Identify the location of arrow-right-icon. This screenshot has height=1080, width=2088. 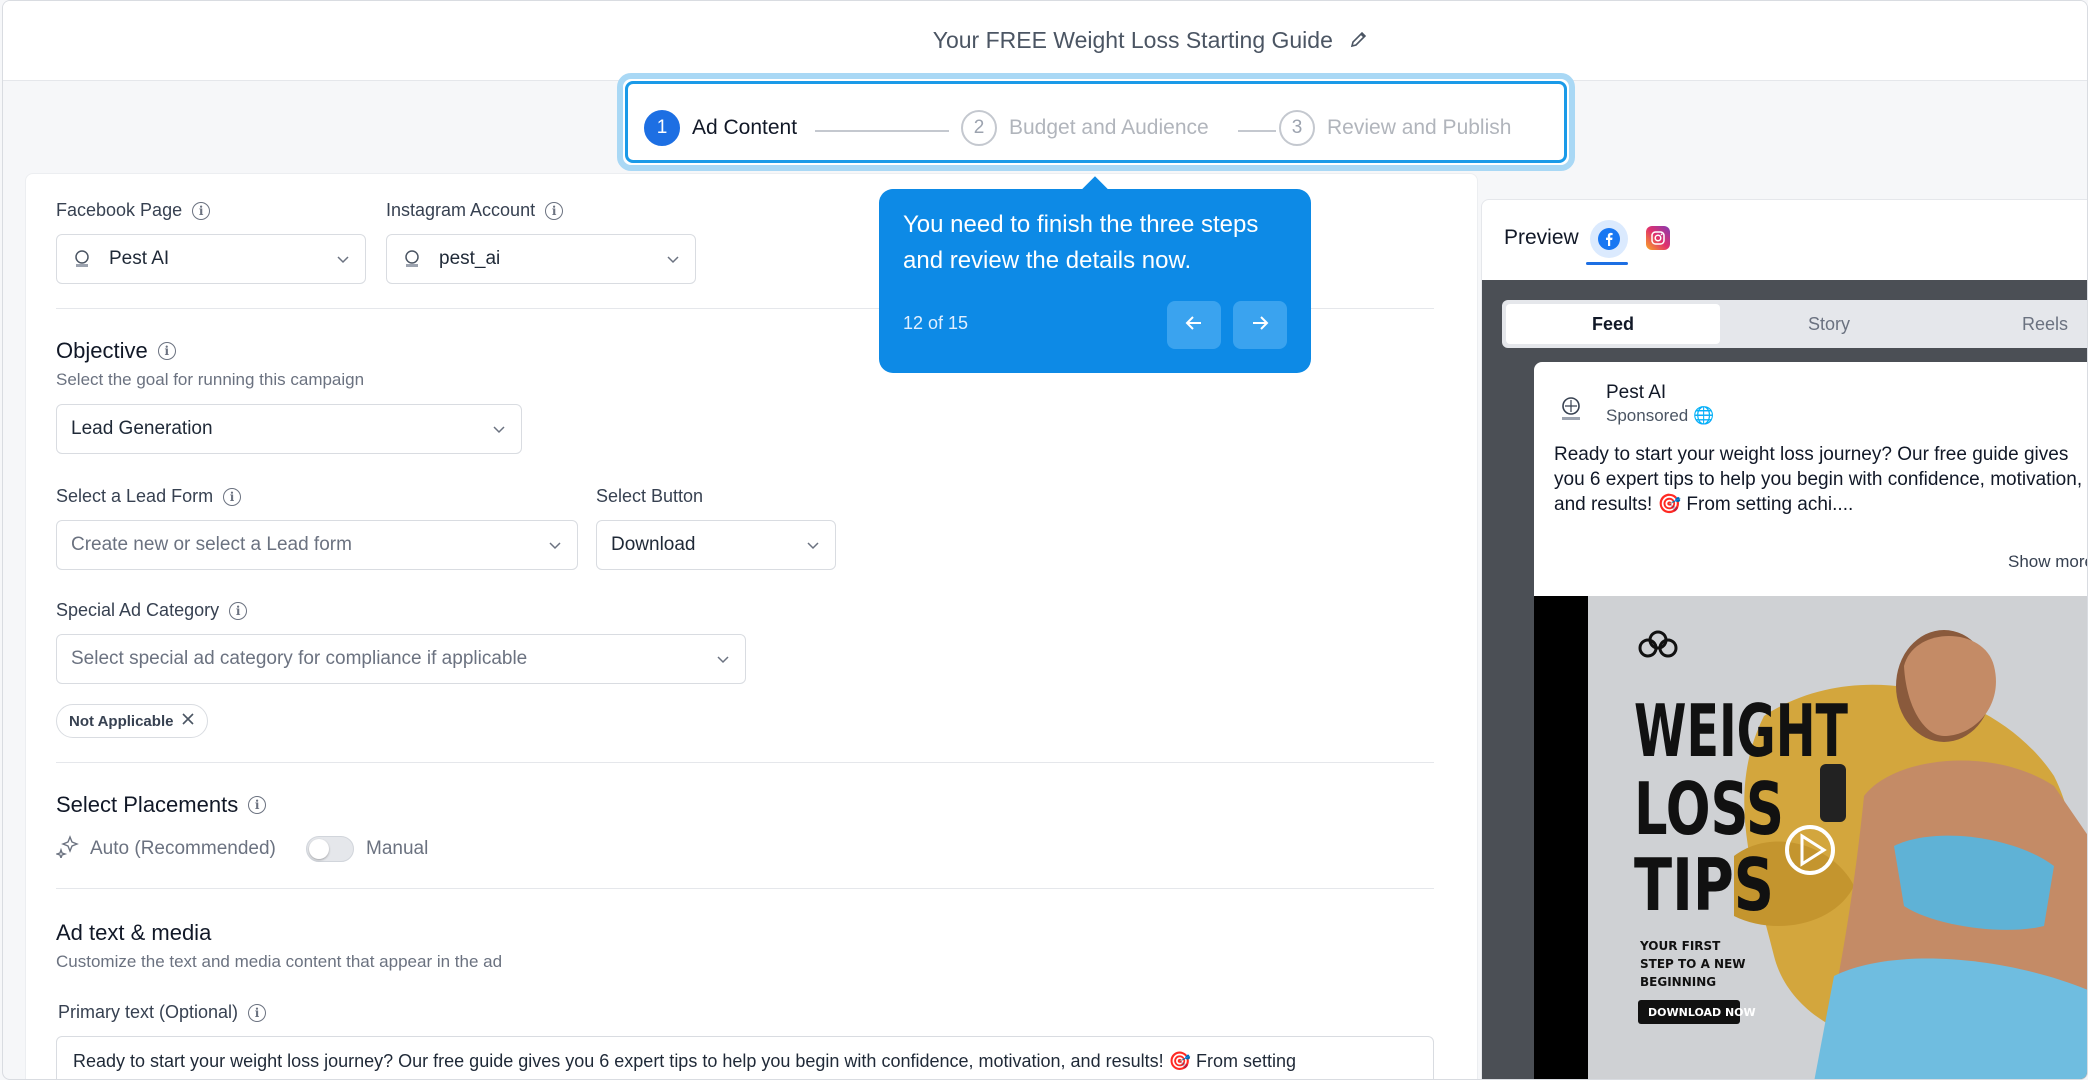
(1260, 325).